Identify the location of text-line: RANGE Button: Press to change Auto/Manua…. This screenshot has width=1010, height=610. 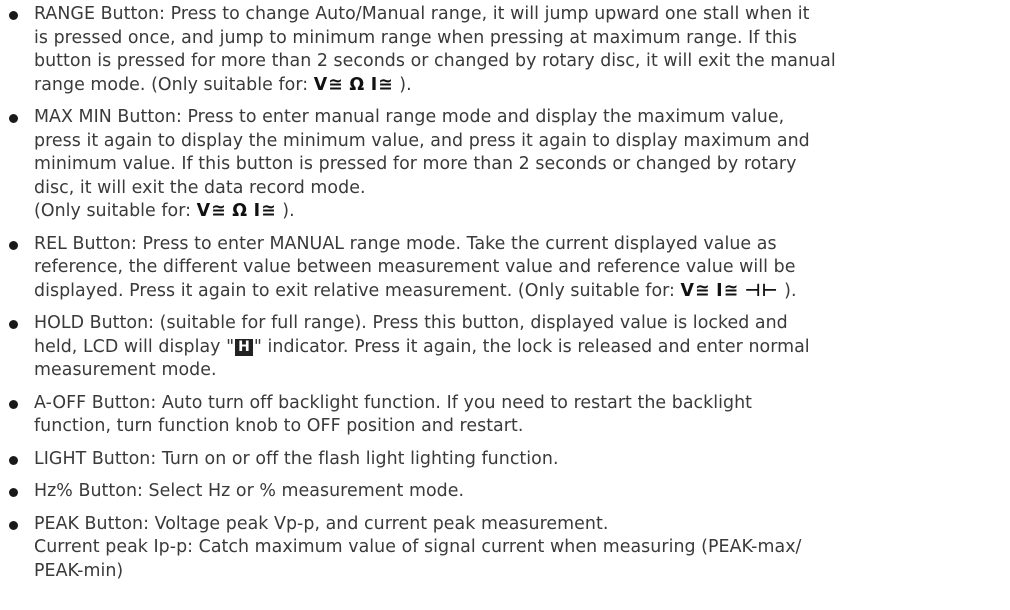
(422, 14).